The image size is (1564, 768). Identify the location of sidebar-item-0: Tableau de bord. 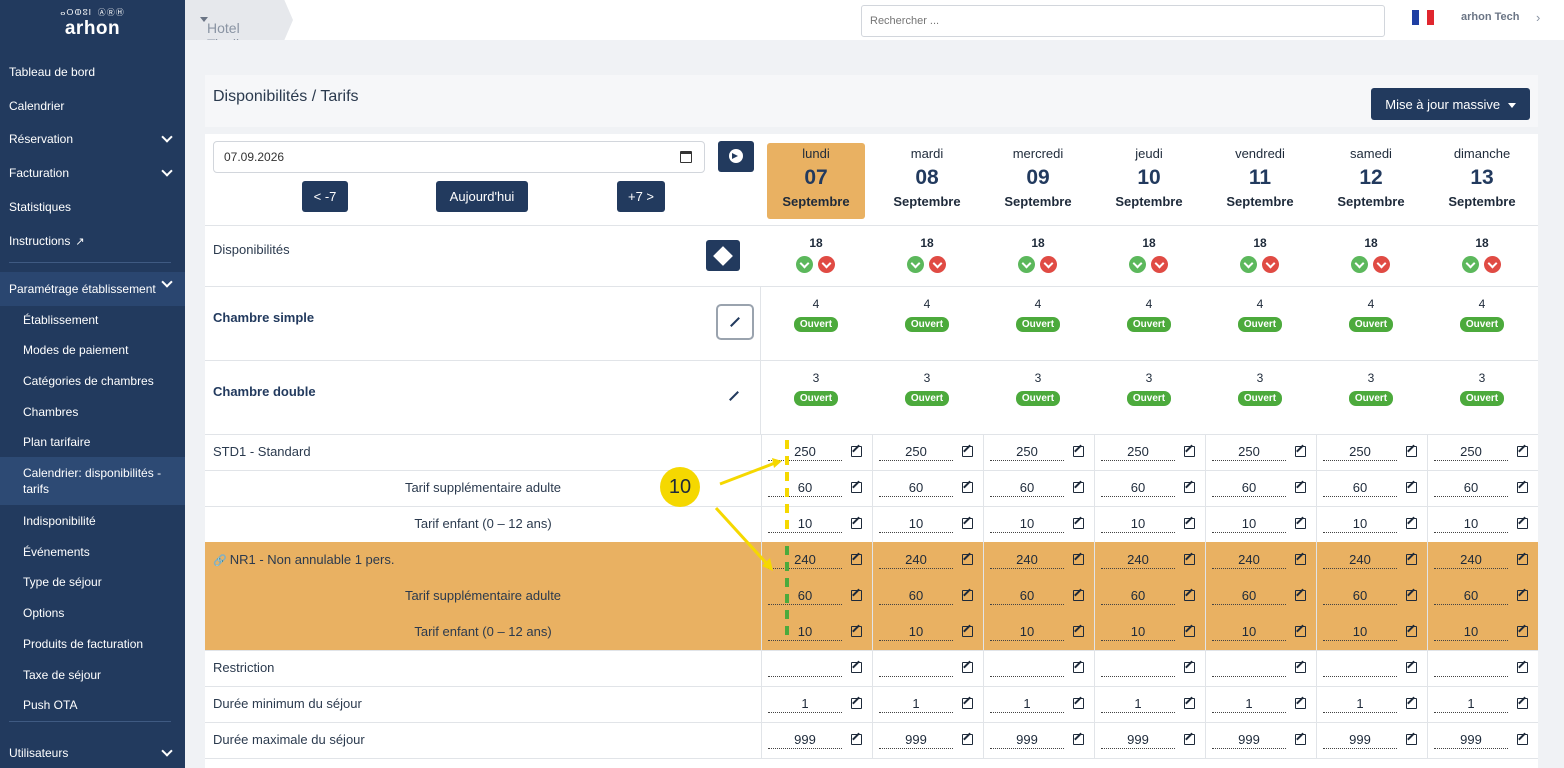
(92, 72).